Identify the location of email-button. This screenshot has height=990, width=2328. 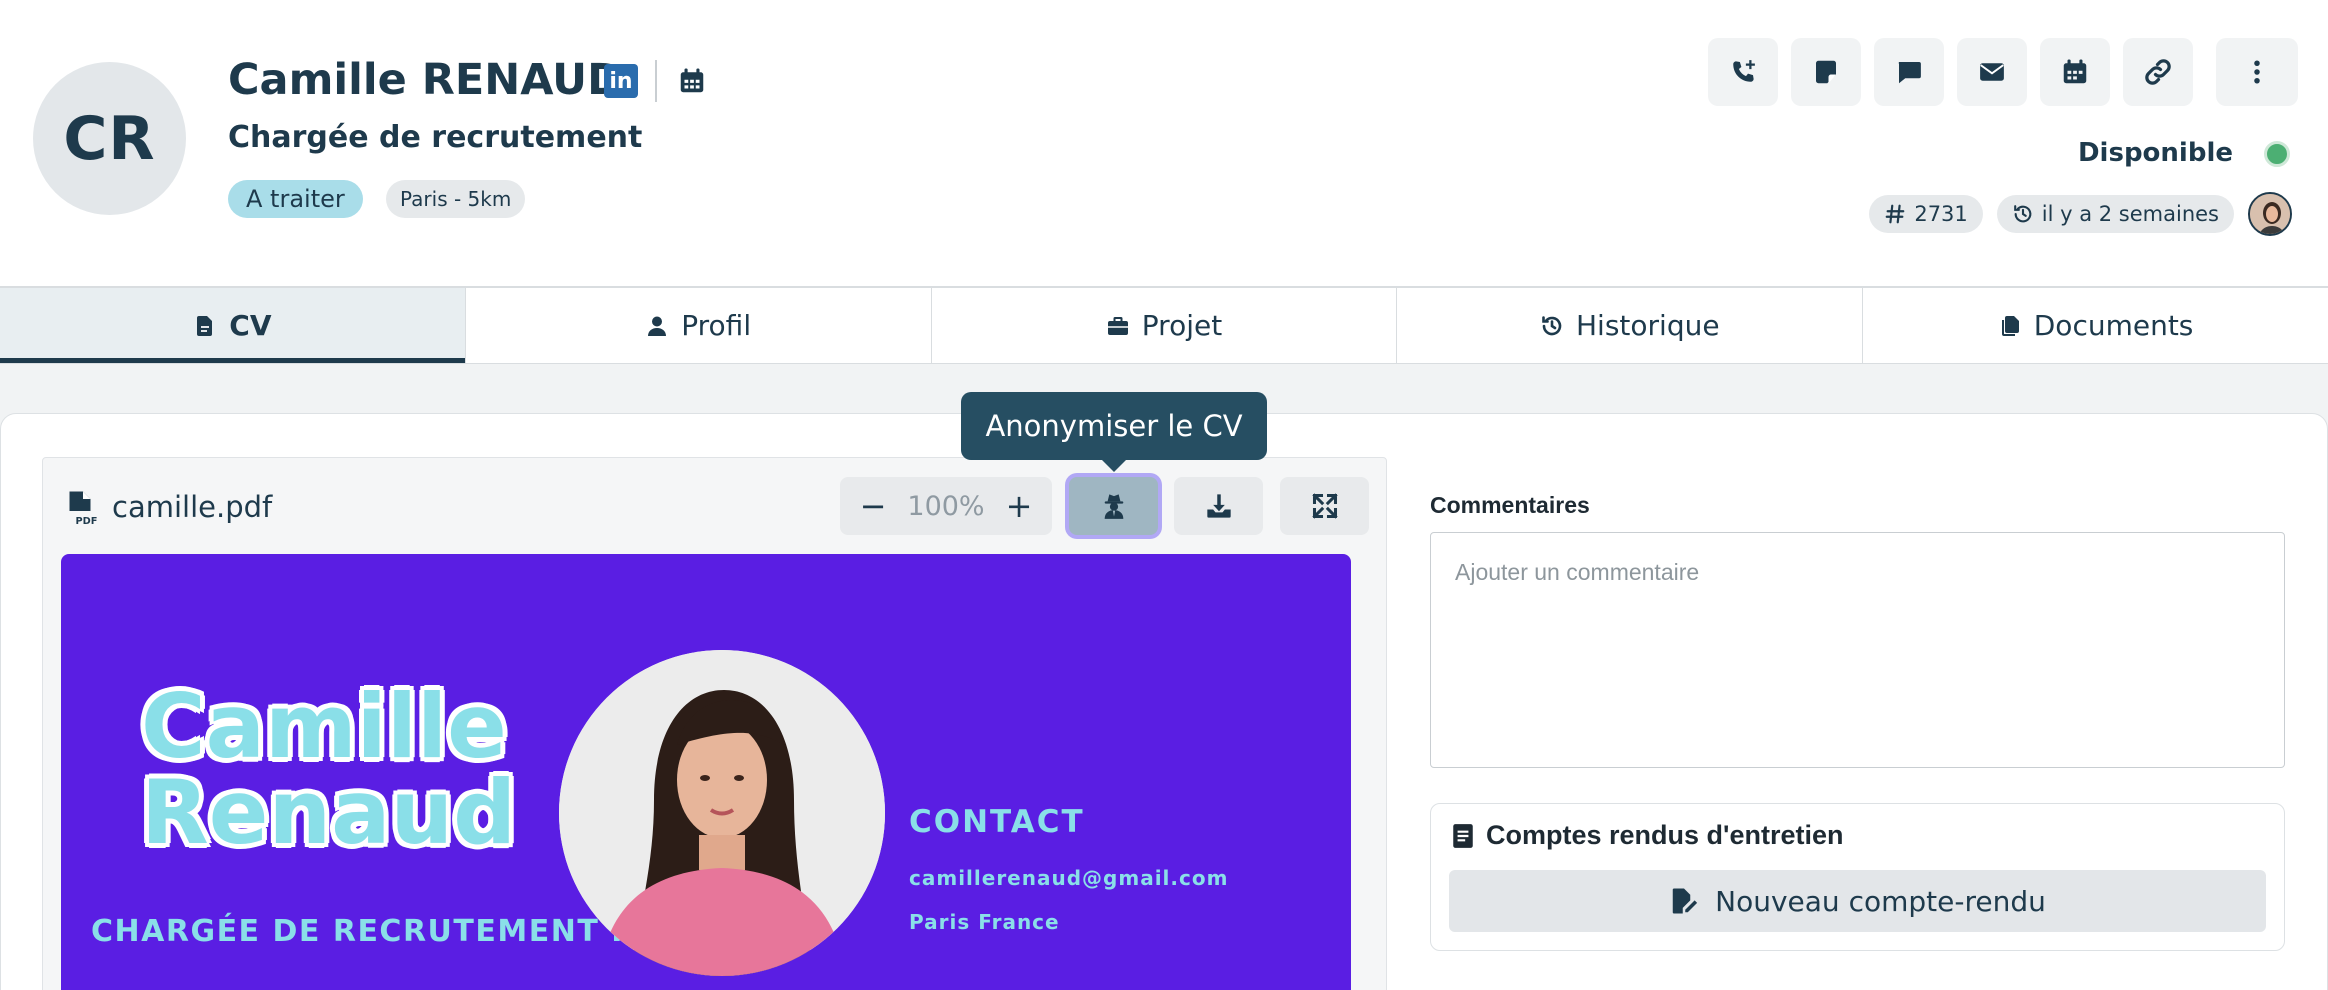
(1992, 72).